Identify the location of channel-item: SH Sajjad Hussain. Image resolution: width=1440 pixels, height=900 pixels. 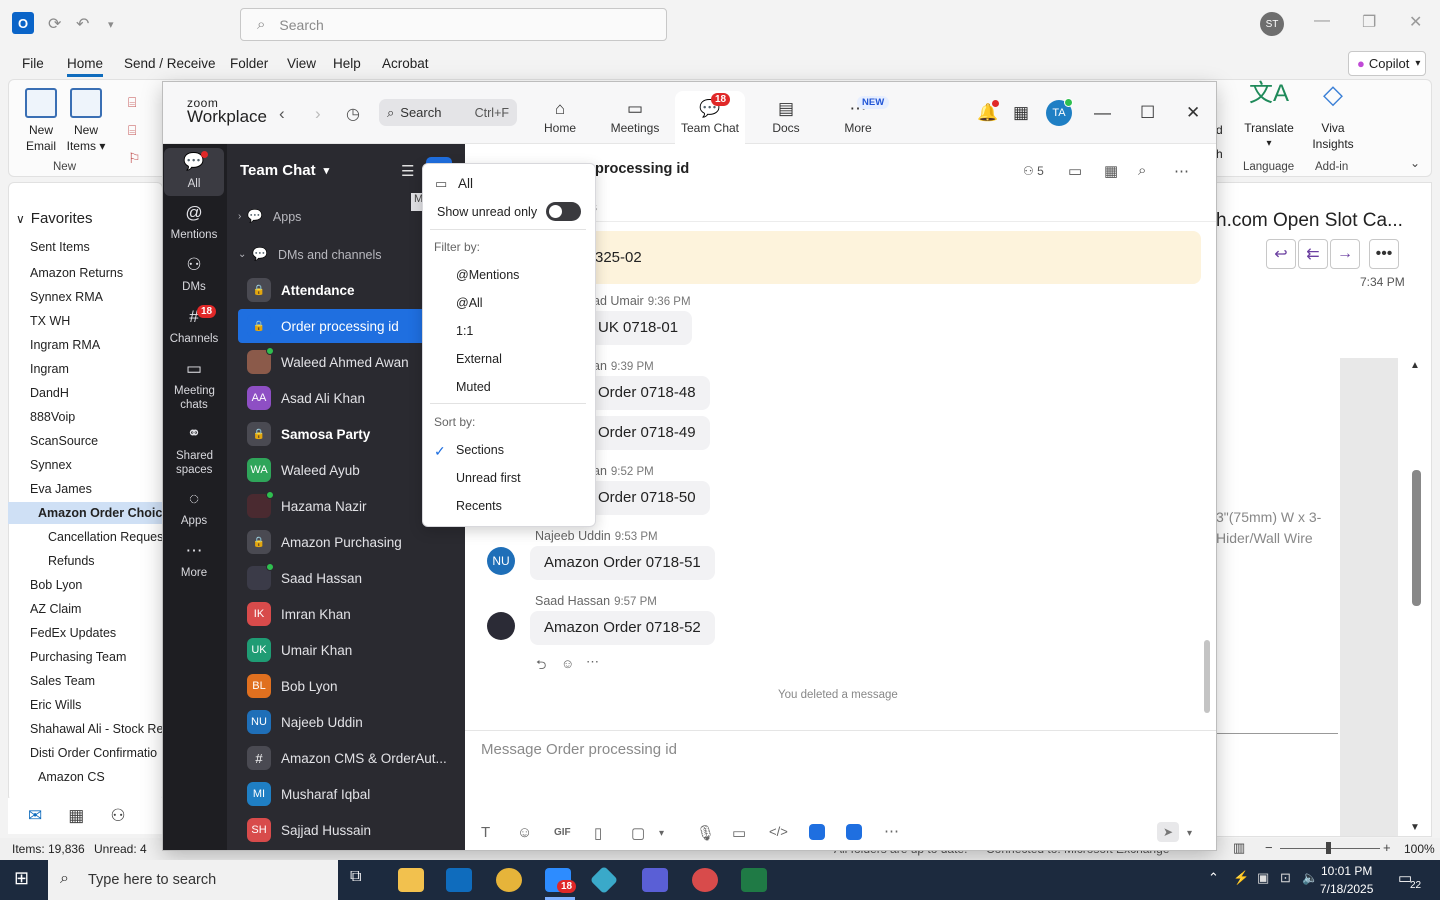
(350, 830).